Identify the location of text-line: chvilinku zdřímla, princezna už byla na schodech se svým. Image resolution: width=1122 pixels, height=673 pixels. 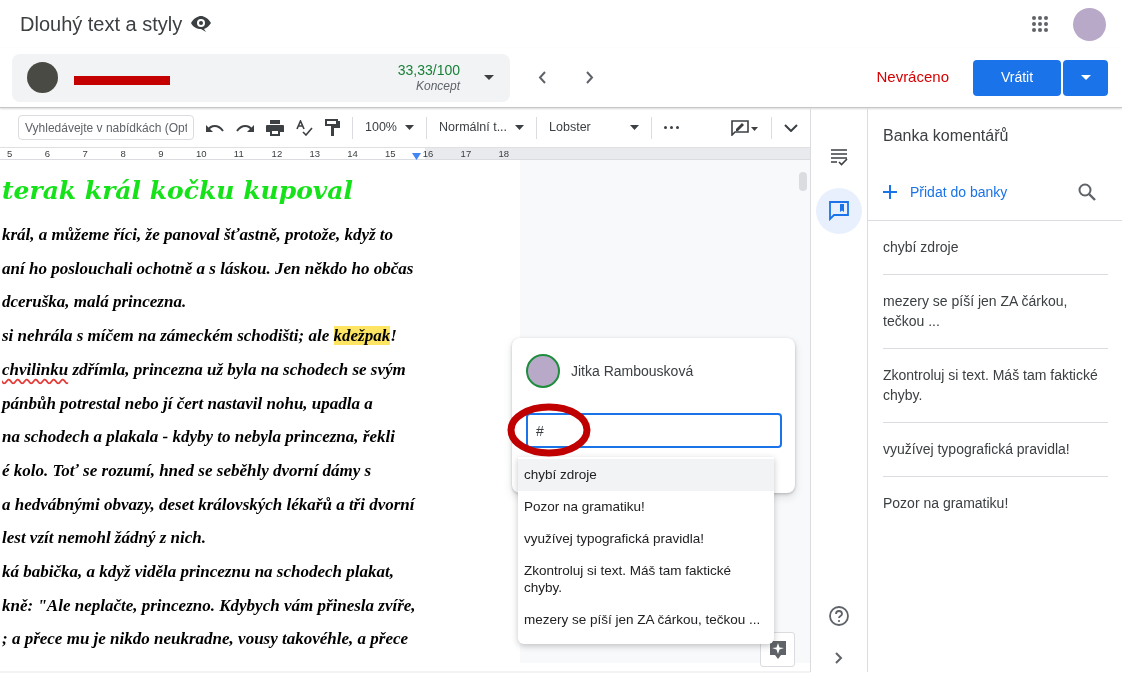
(204, 369).